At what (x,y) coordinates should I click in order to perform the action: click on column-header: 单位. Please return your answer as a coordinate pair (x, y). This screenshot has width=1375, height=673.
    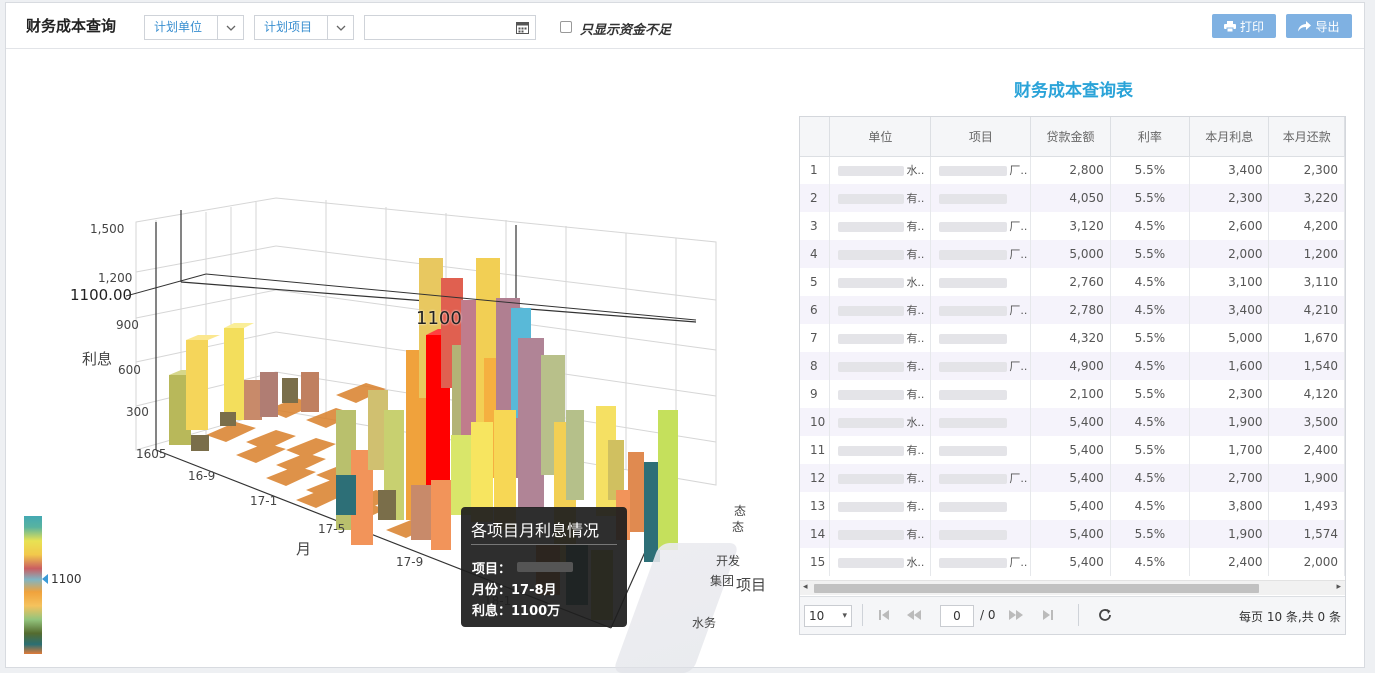
    Looking at the image, I should click on (880, 137).